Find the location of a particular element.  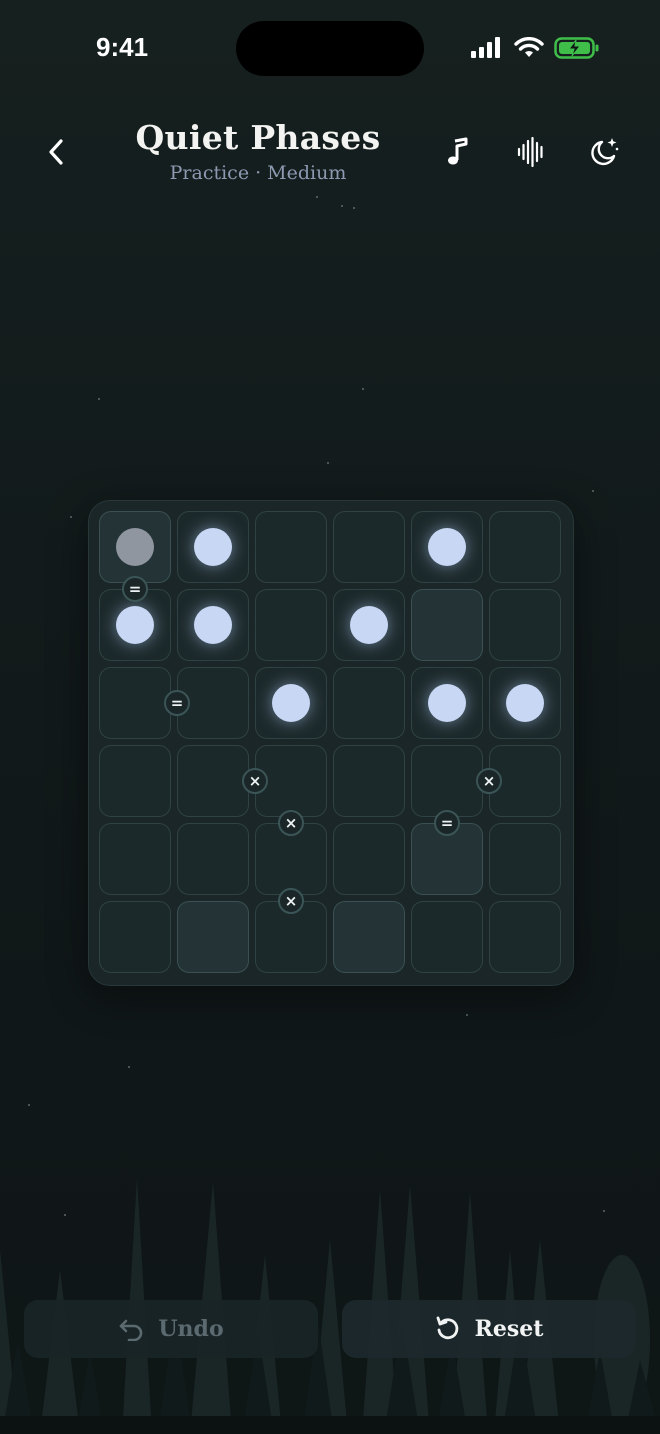

status-time: 9:41 is located at coordinates (122, 47).